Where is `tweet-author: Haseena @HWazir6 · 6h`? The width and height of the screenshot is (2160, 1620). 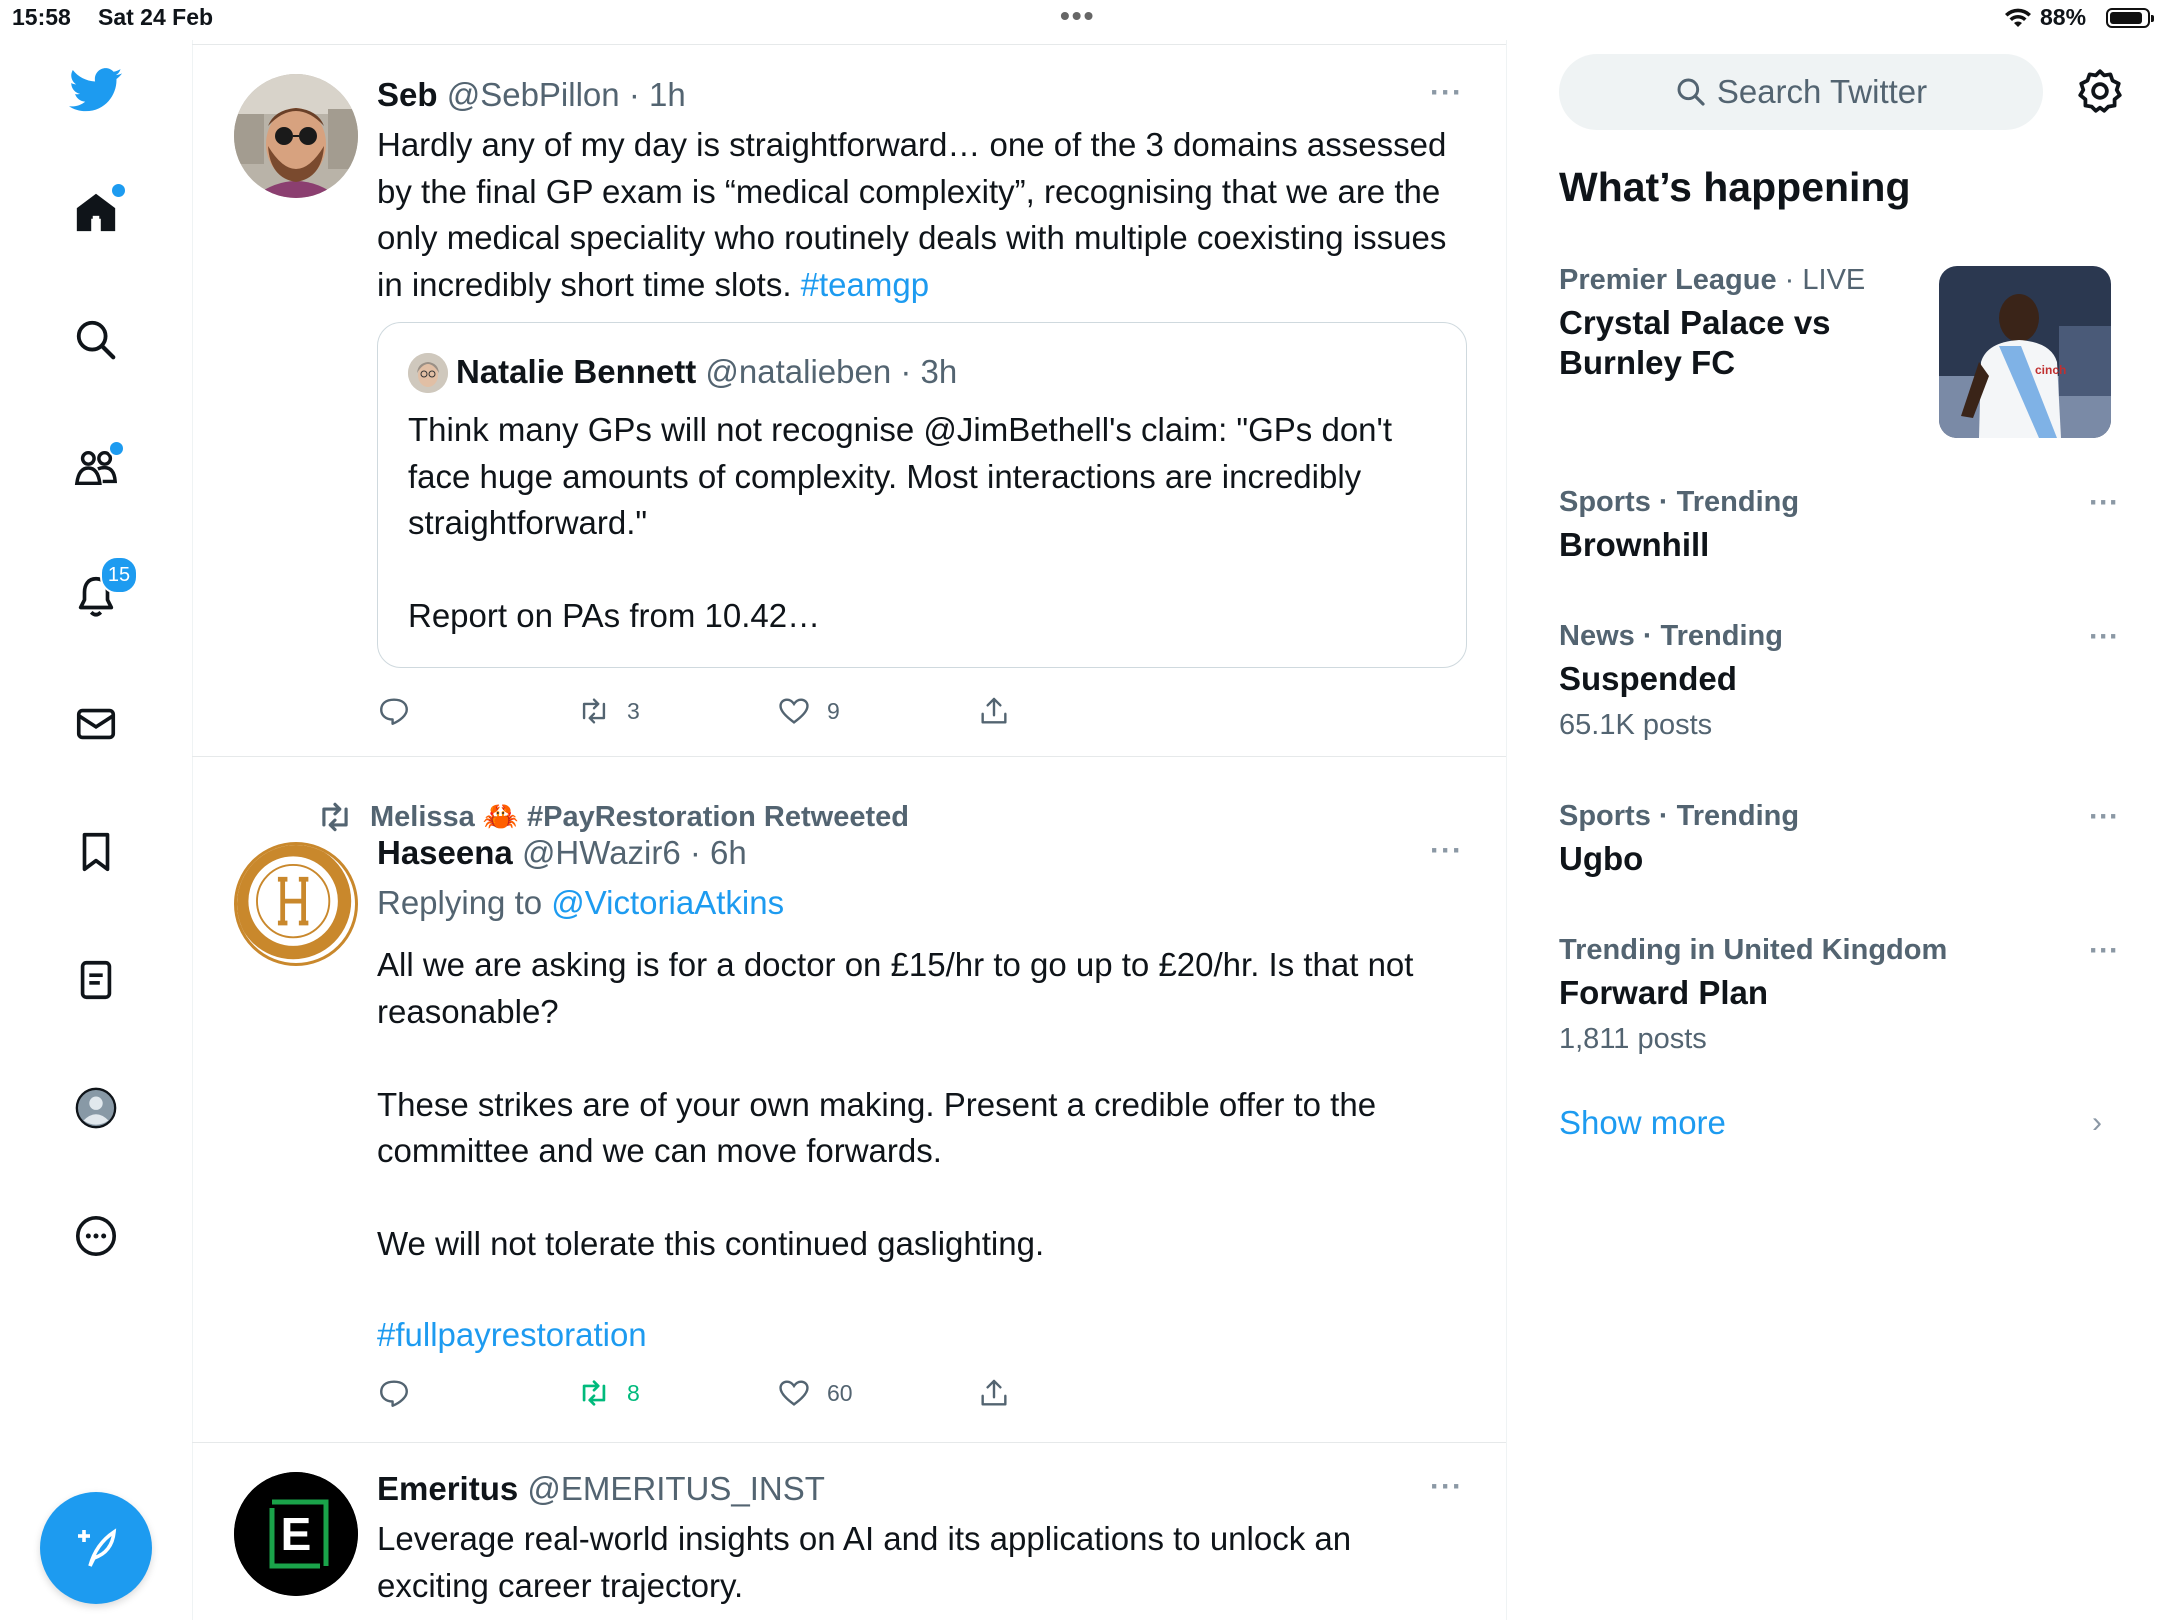
tweet-author: Haseena @HWazir6 · 6h is located at coordinates (562, 853).